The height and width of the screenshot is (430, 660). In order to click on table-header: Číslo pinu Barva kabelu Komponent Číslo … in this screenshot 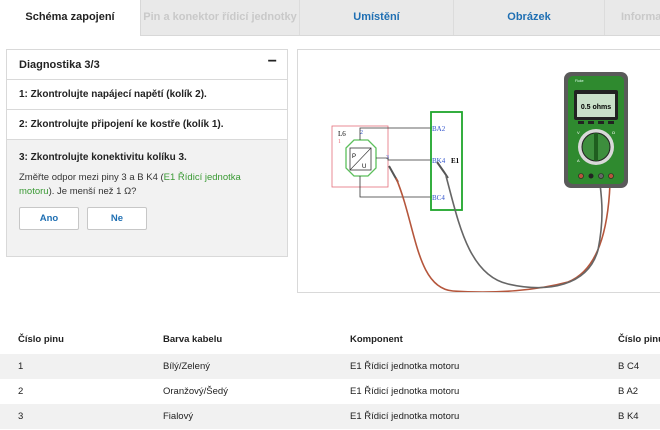, I will do `click(330, 340)`.